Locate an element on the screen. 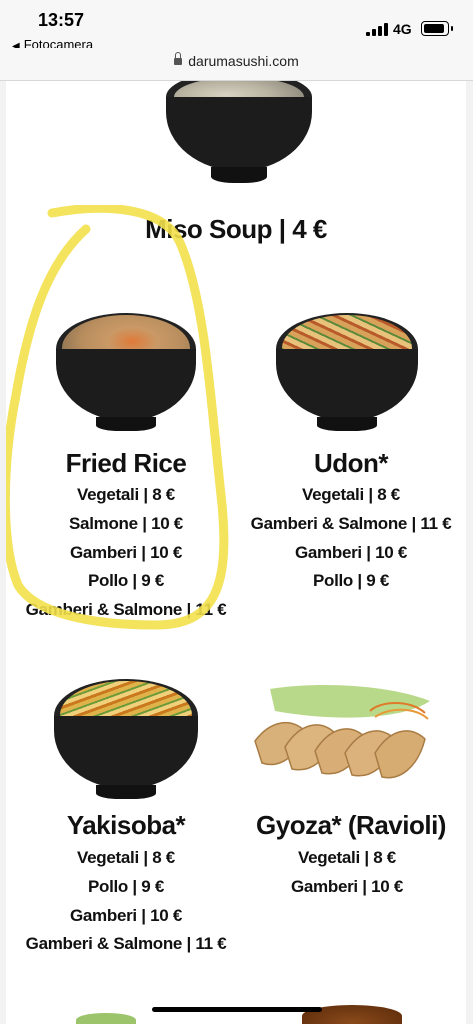 This screenshot has width=473, height=1024. miso-soup-title: Miso Soup | 4 € is located at coordinates (236, 229).